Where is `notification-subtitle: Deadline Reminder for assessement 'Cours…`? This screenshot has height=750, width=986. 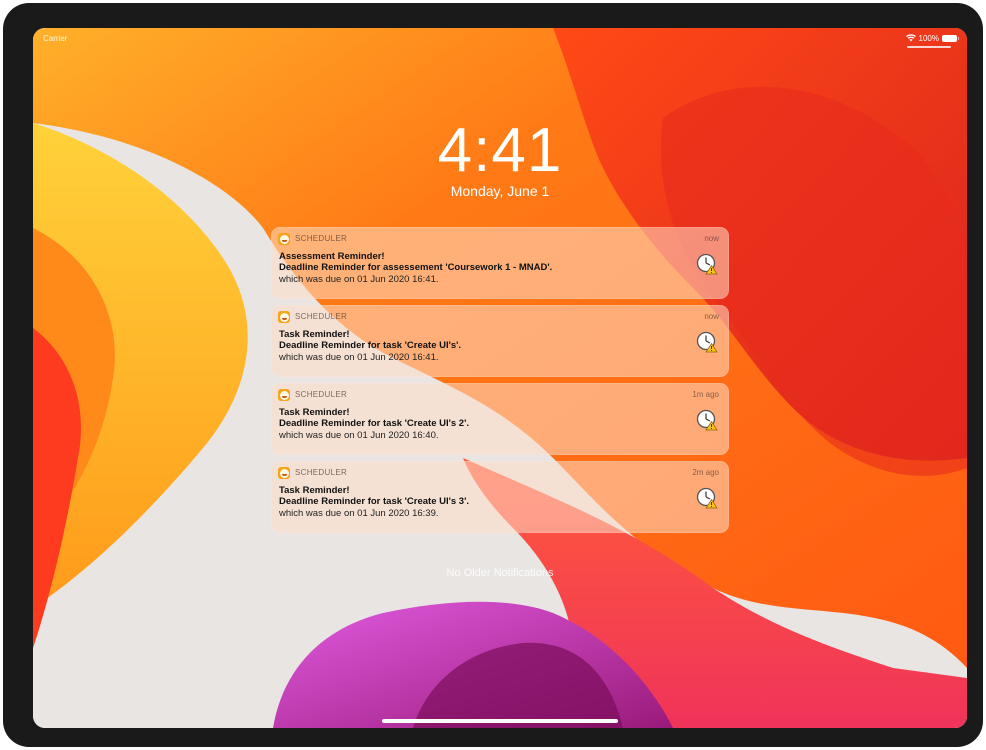
notification-subtitle: Deadline Reminder for assessement 'Cours… is located at coordinates (416, 267).